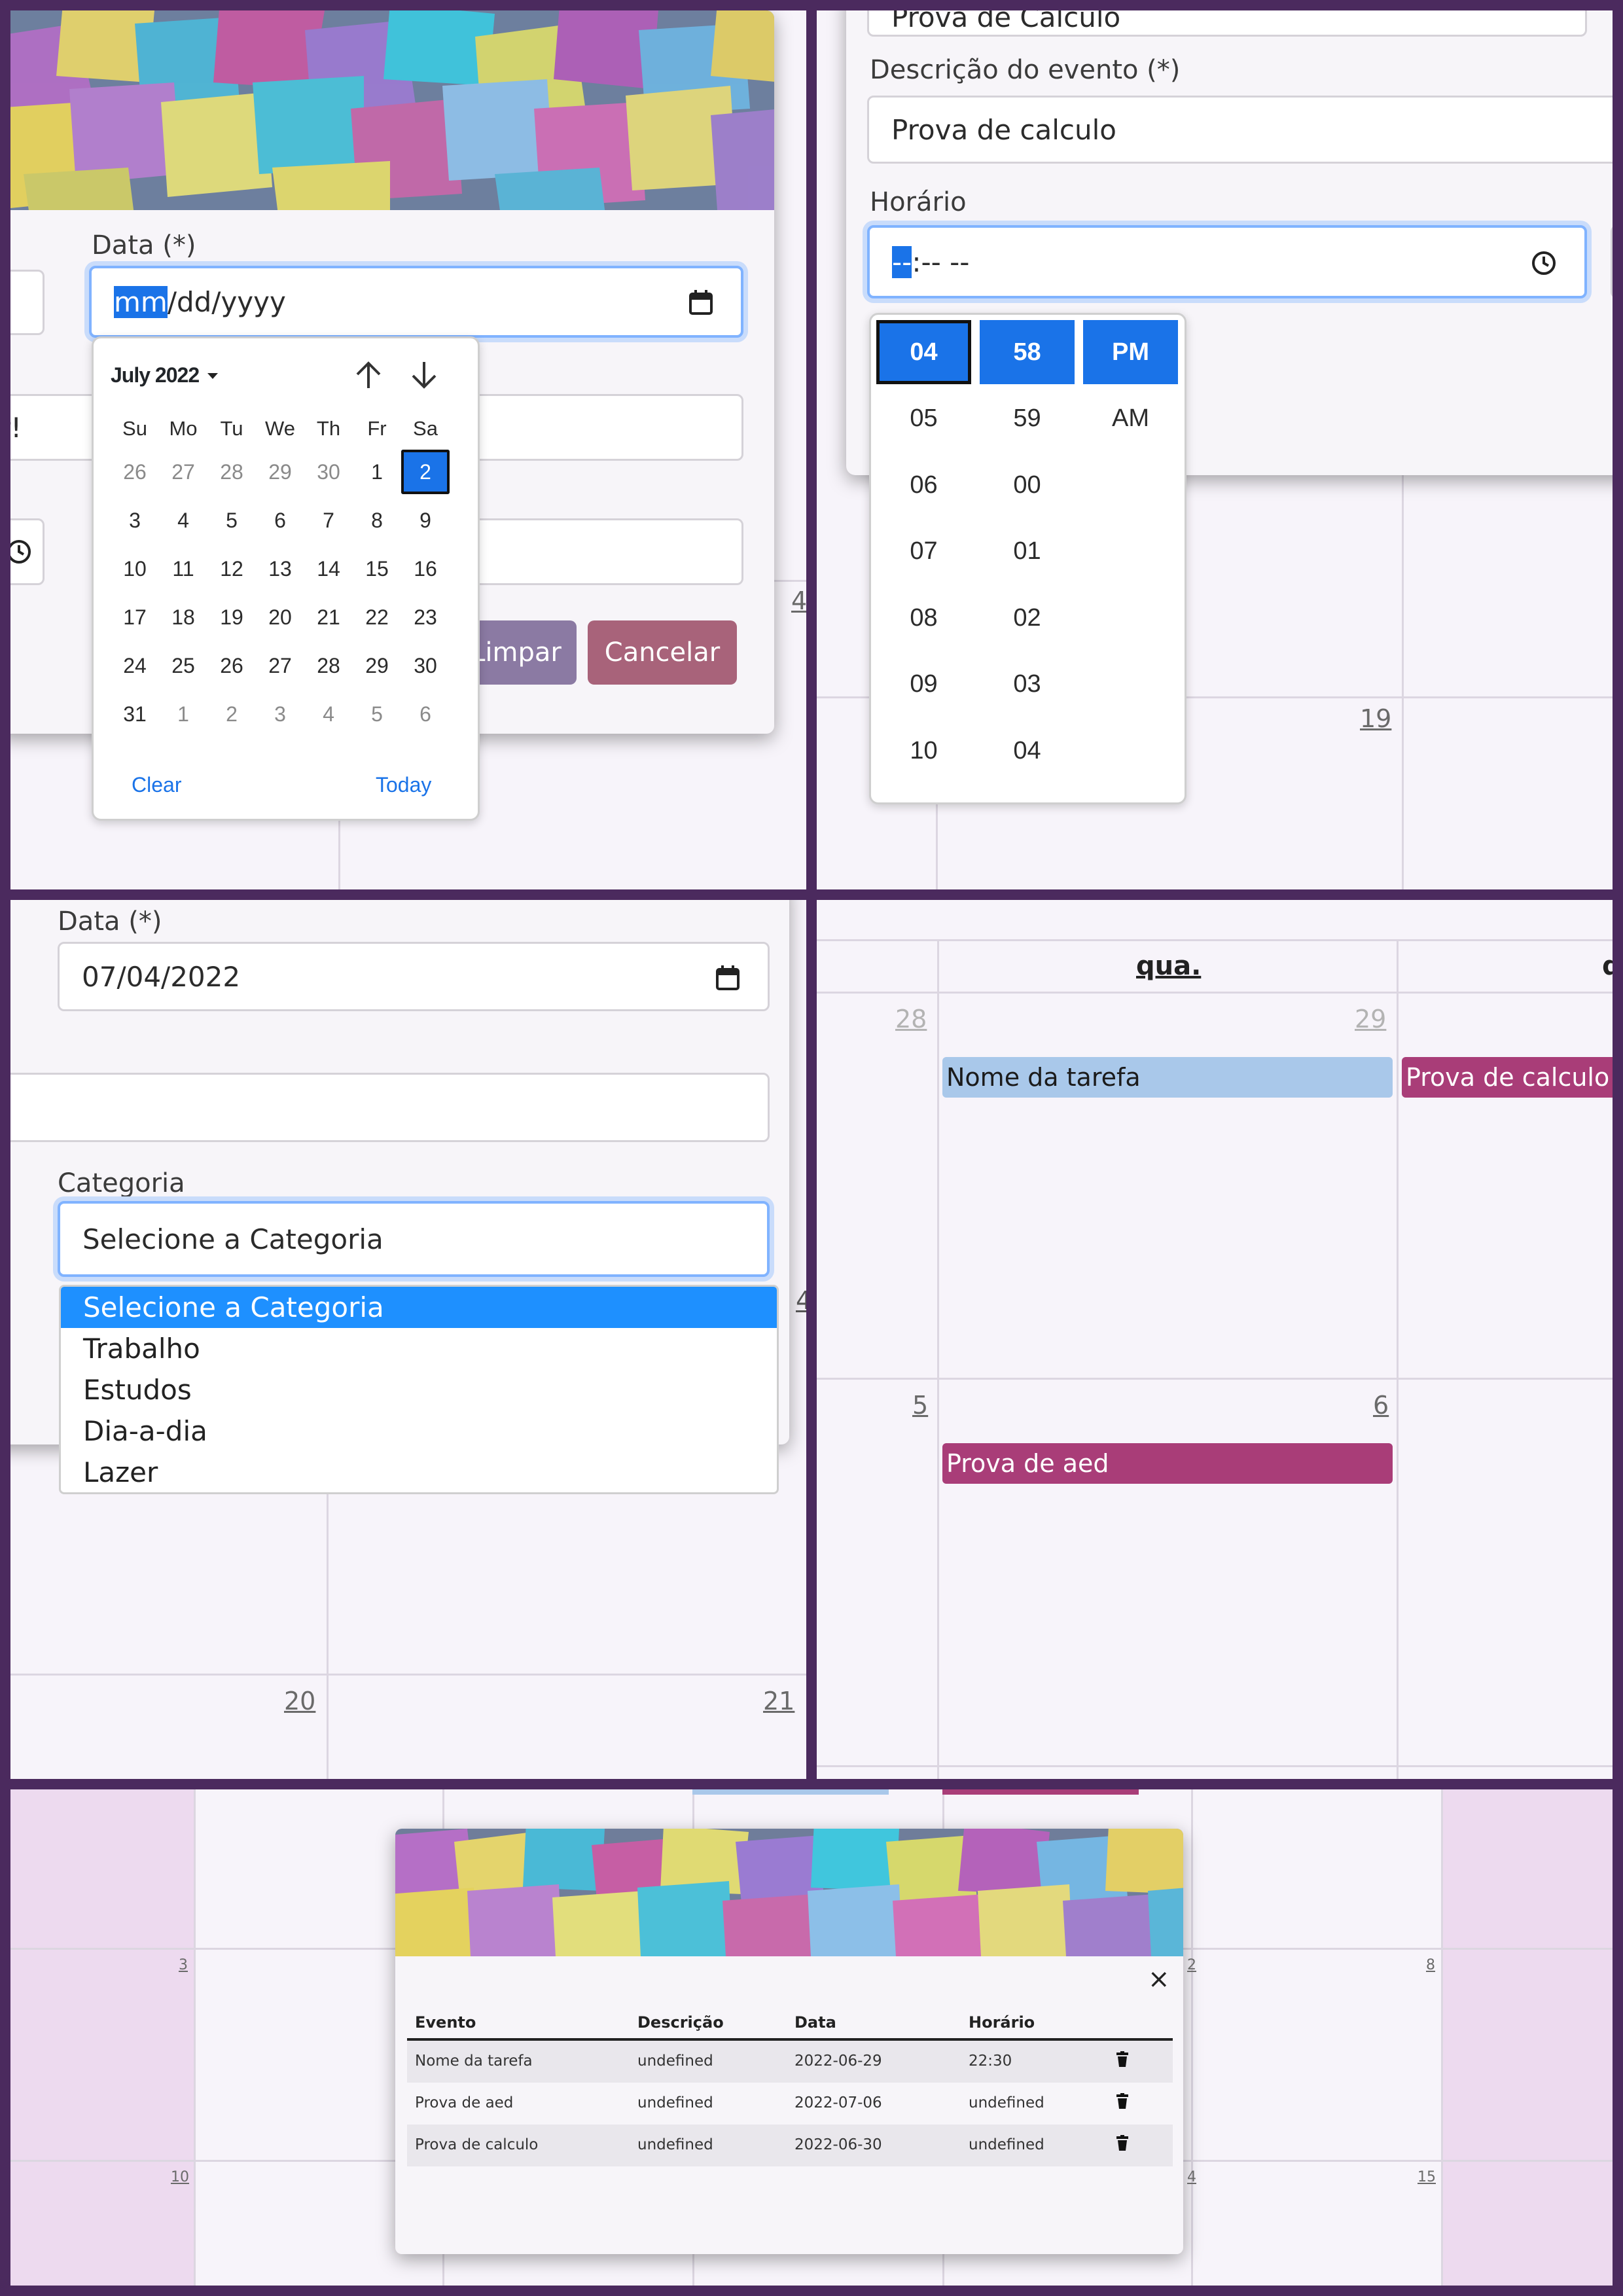 The width and height of the screenshot is (1623, 2296). What do you see at coordinates (27, 302) in the screenshot?
I see `left-partial-field` at bounding box center [27, 302].